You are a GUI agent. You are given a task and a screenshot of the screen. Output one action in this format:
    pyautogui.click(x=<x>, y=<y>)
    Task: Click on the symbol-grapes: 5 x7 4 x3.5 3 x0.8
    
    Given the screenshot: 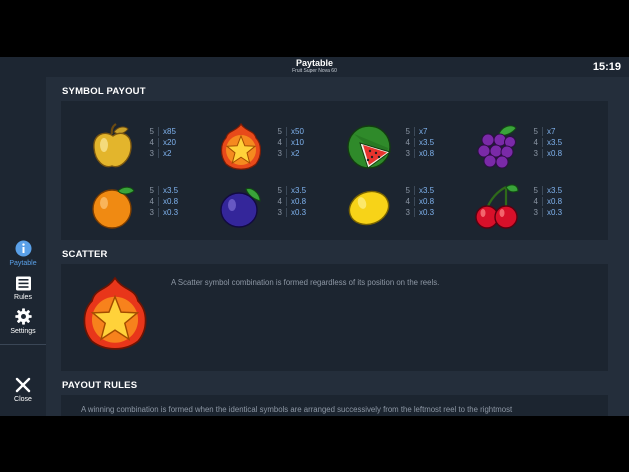 What is the action you would take?
    pyautogui.click(x=532, y=147)
    